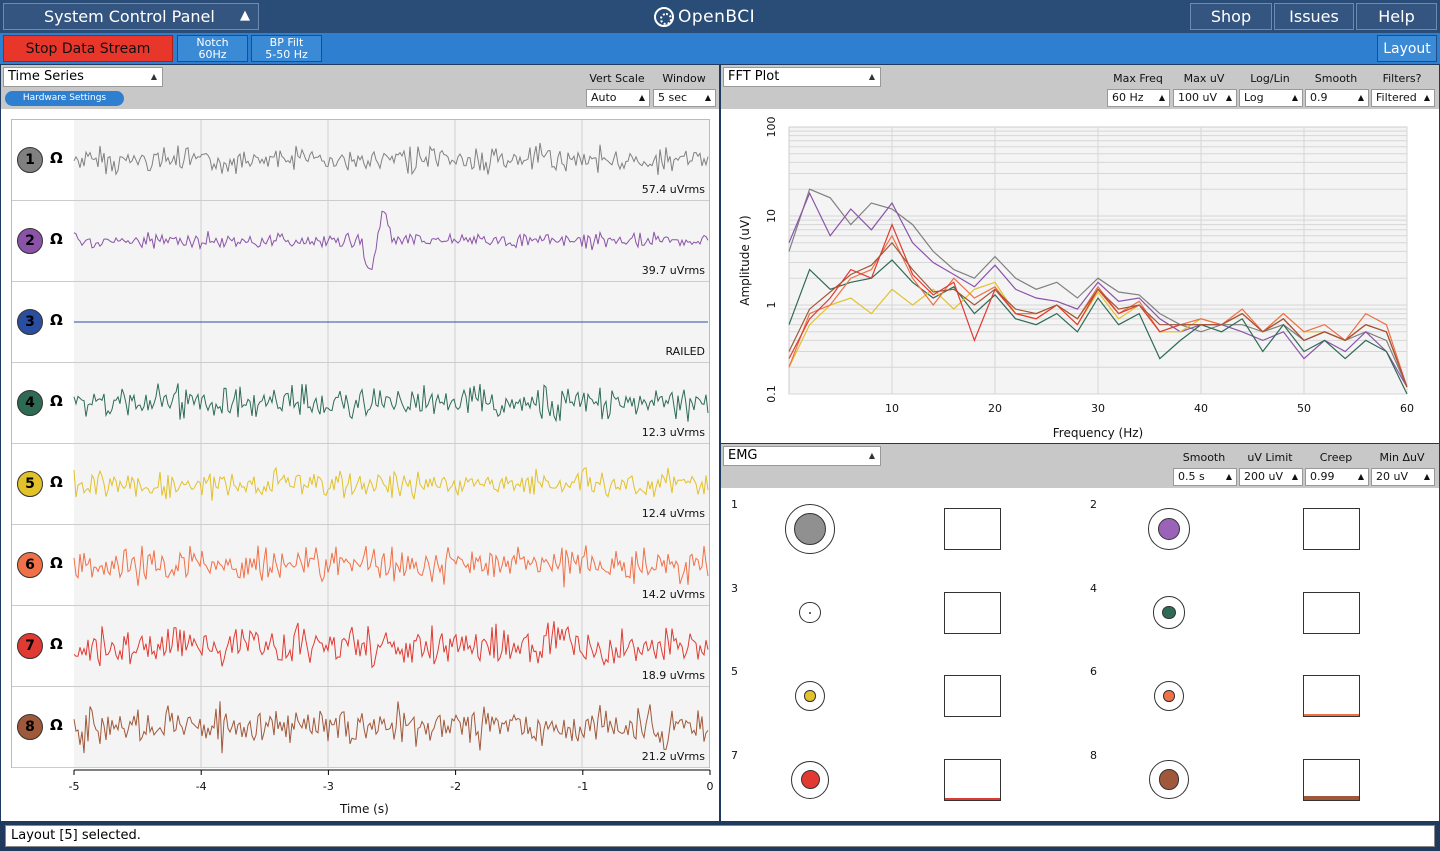 The width and height of the screenshot is (1440, 851). Describe the element at coordinates (802, 77) in the screenshot. I see `fft-widget-select: FFT Plot ▲` at that location.